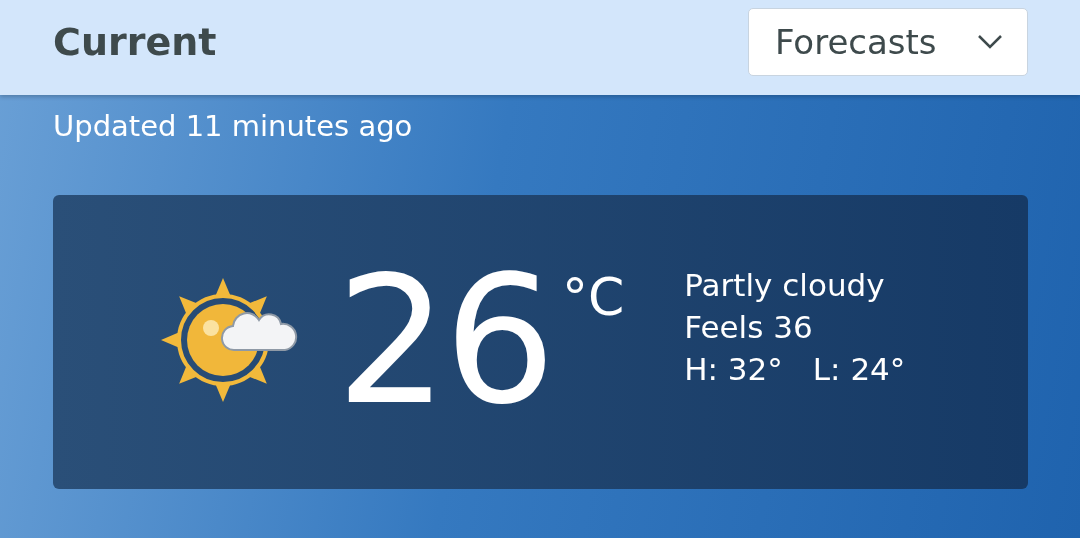 Image resolution: width=1080 pixels, height=538 pixels. Describe the element at coordinates (593, 297) in the screenshot. I see `temperature-unit: °C` at that location.